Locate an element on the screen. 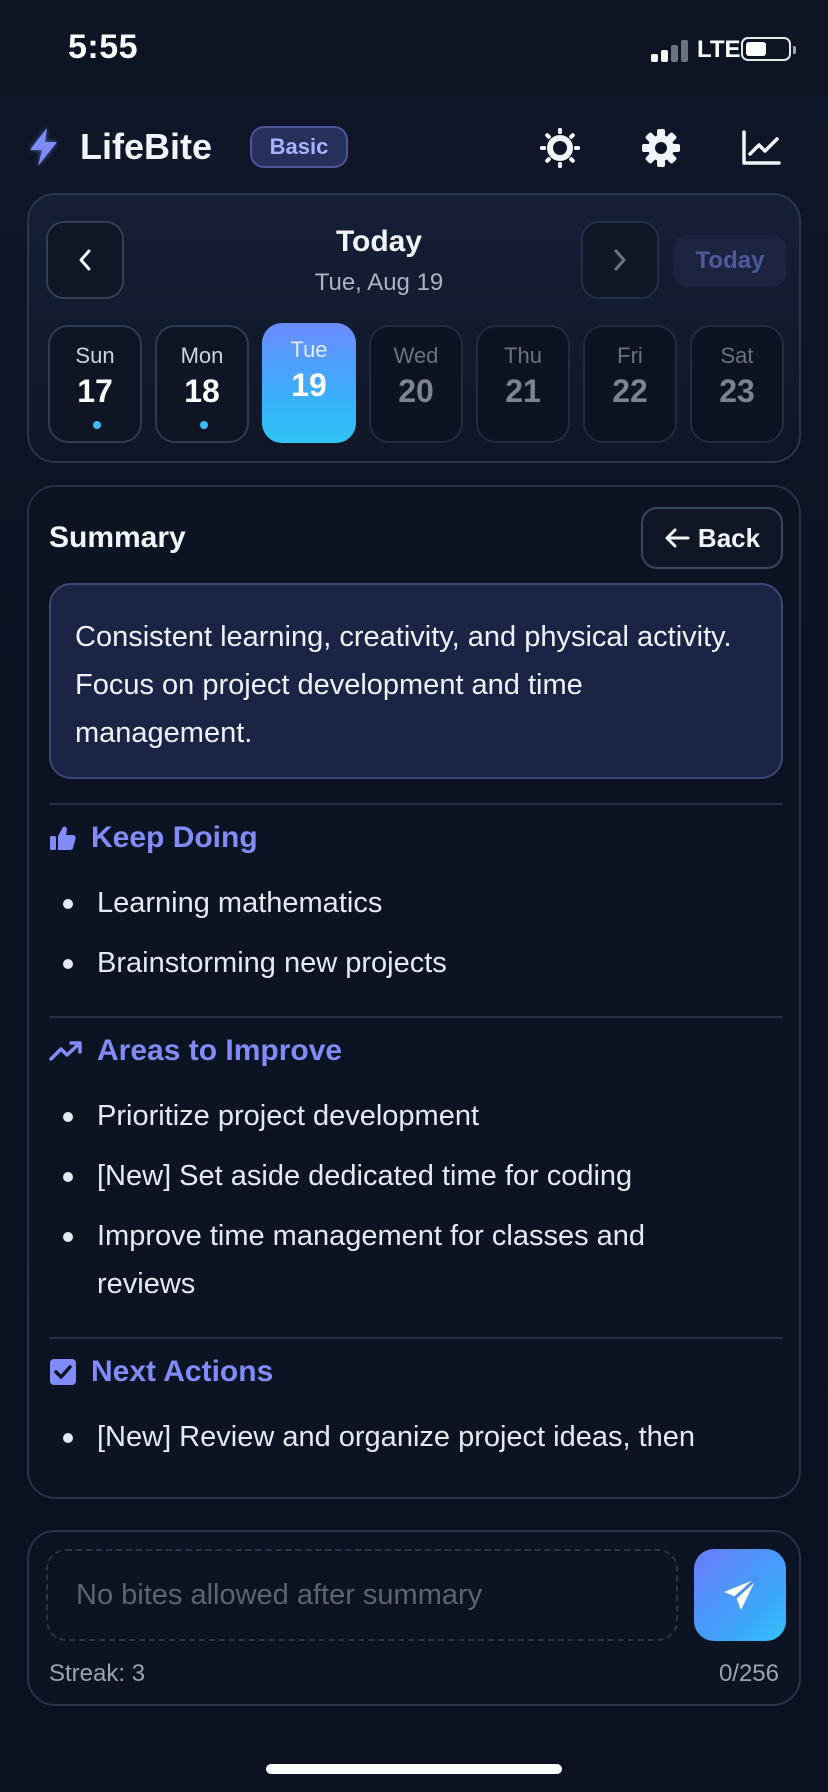  cellular-signal-icon is located at coordinates (672, 50).